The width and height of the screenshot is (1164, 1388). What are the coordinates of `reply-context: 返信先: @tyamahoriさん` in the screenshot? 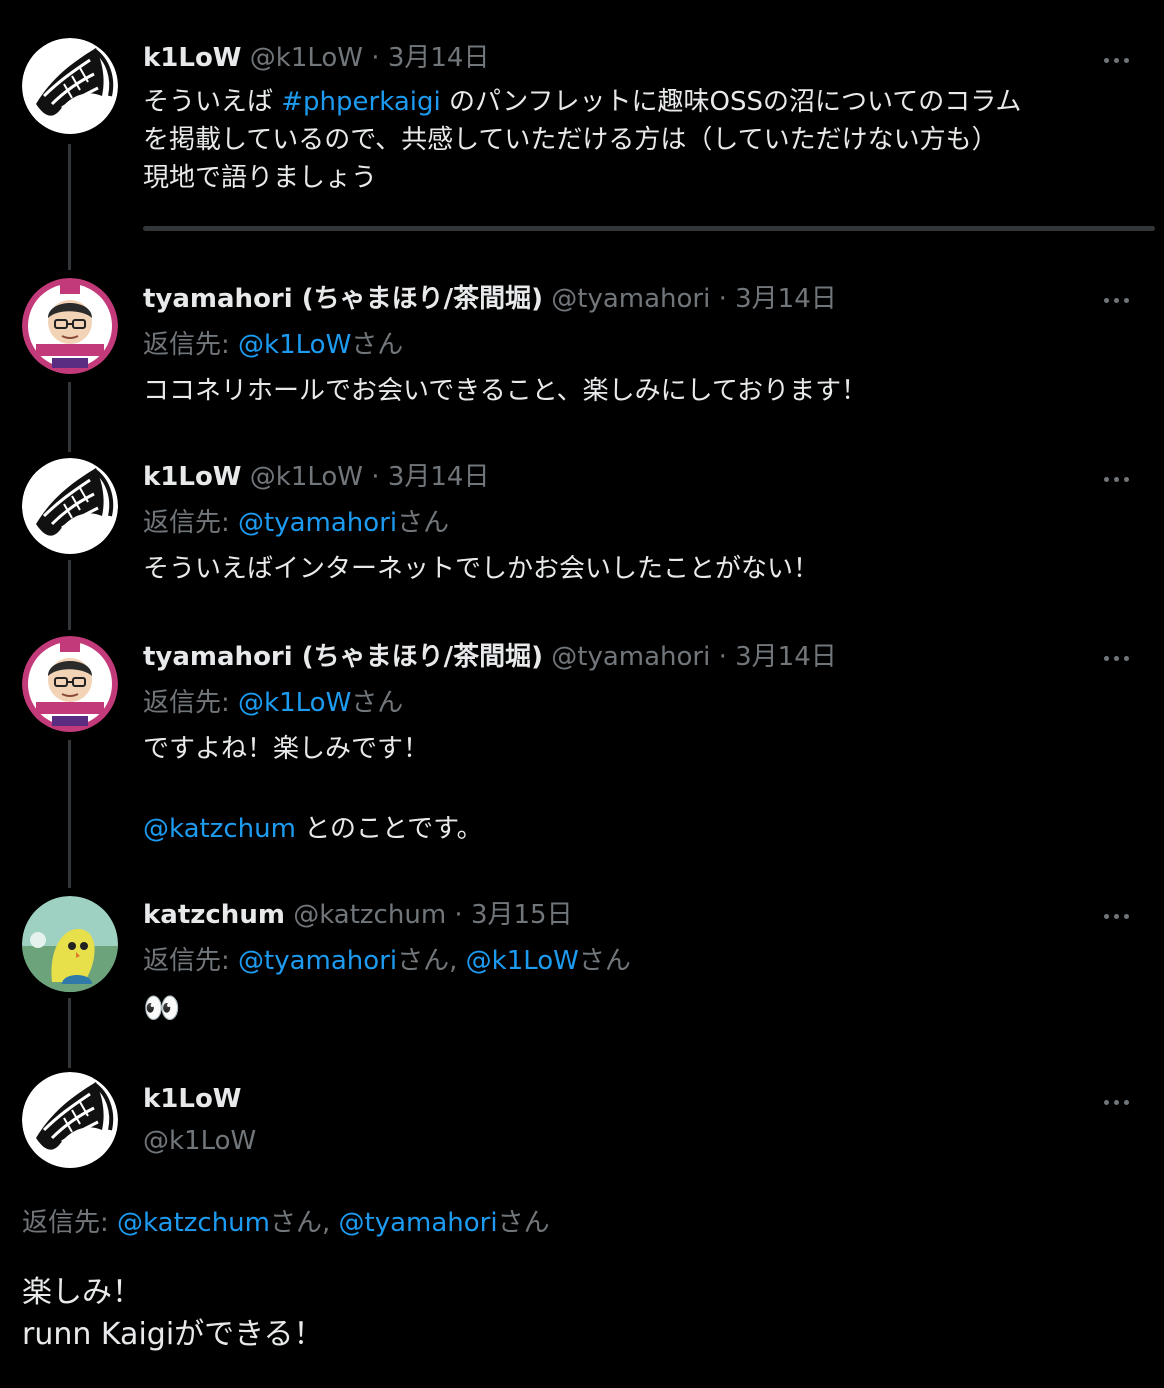 It's located at (296, 523).